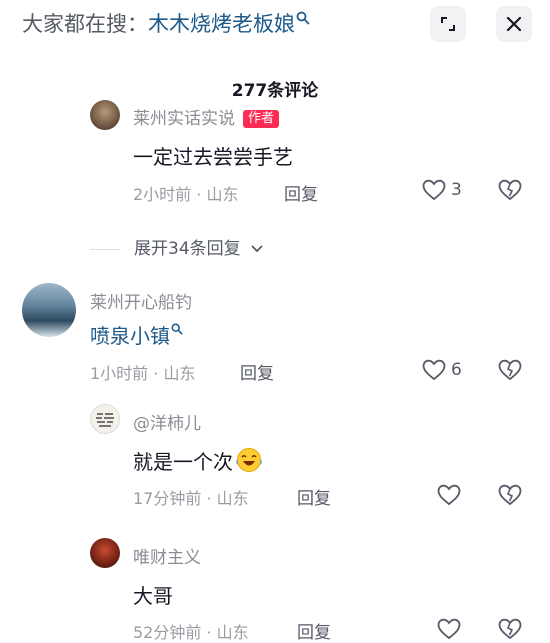  I want to click on search-suggestion: 大家都在搜：木木烧烤老板娘, so click(166, 24).